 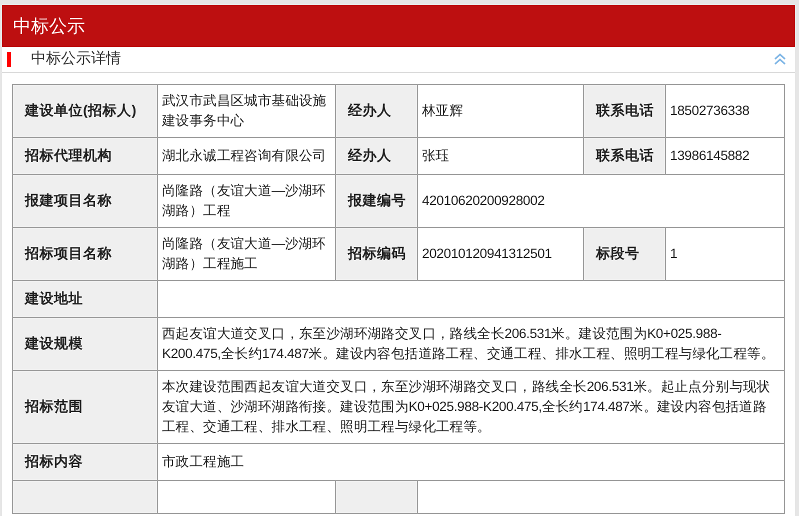 What do you see at coordinates (487, 253) in the screenshot?
I see `field-value: 202010120941312501` at bounding box center [487, 253].